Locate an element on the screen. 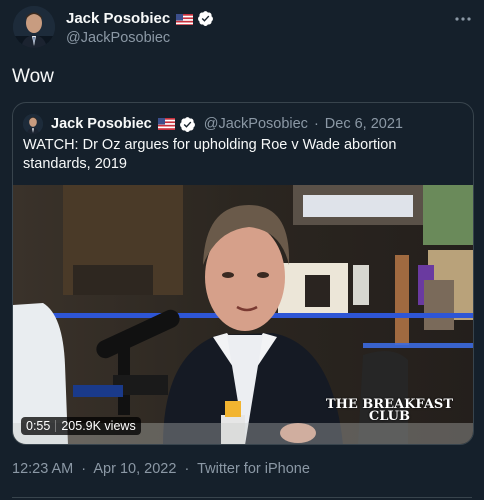 The height and width of the screenshot is (500, 484). video-views: 205.9K views is located at coordinates (98, 426).